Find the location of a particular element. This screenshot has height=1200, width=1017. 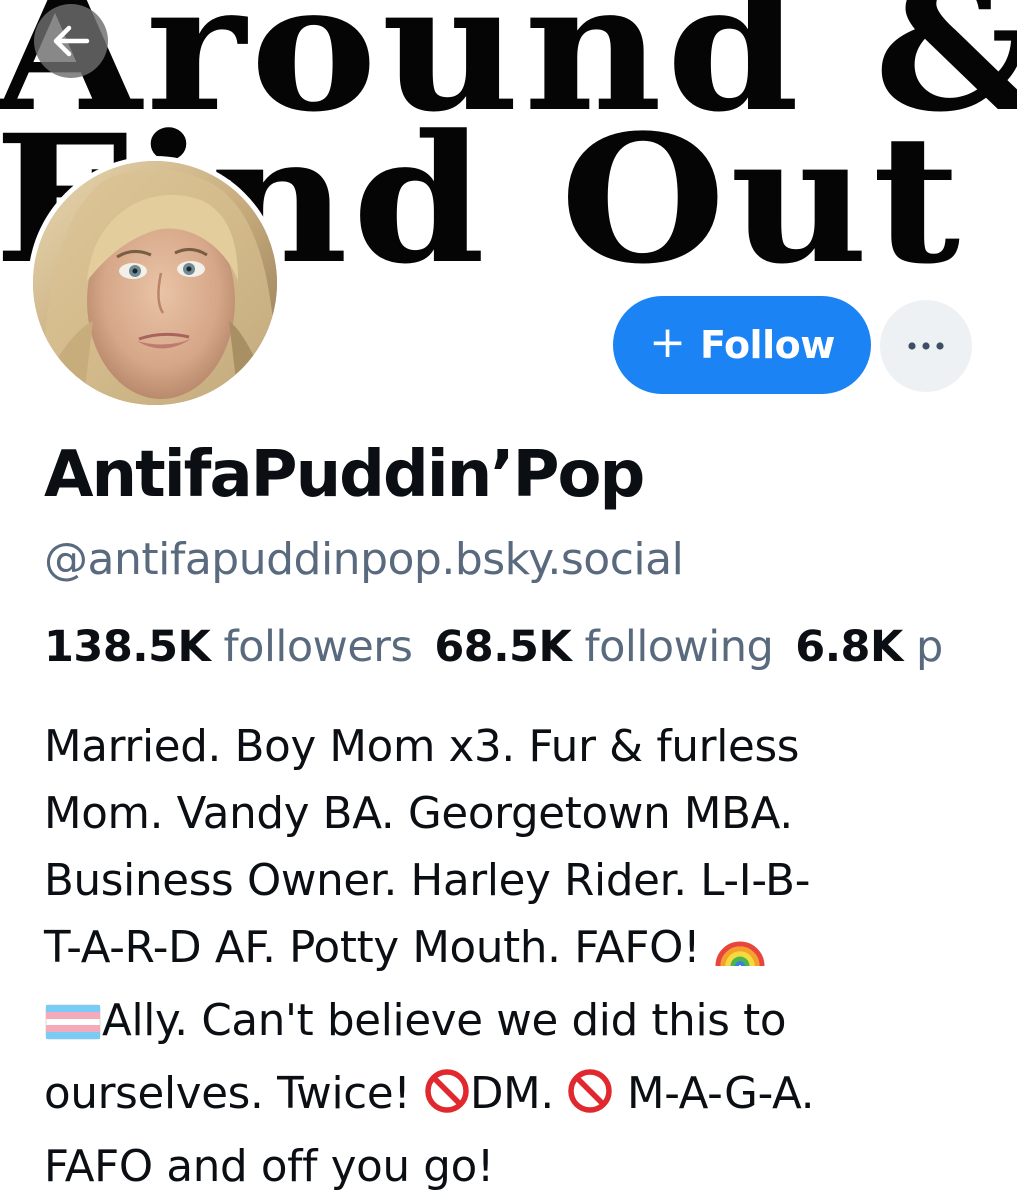

followers-stat: 138.5K followers is located at coordinates (228, 647).